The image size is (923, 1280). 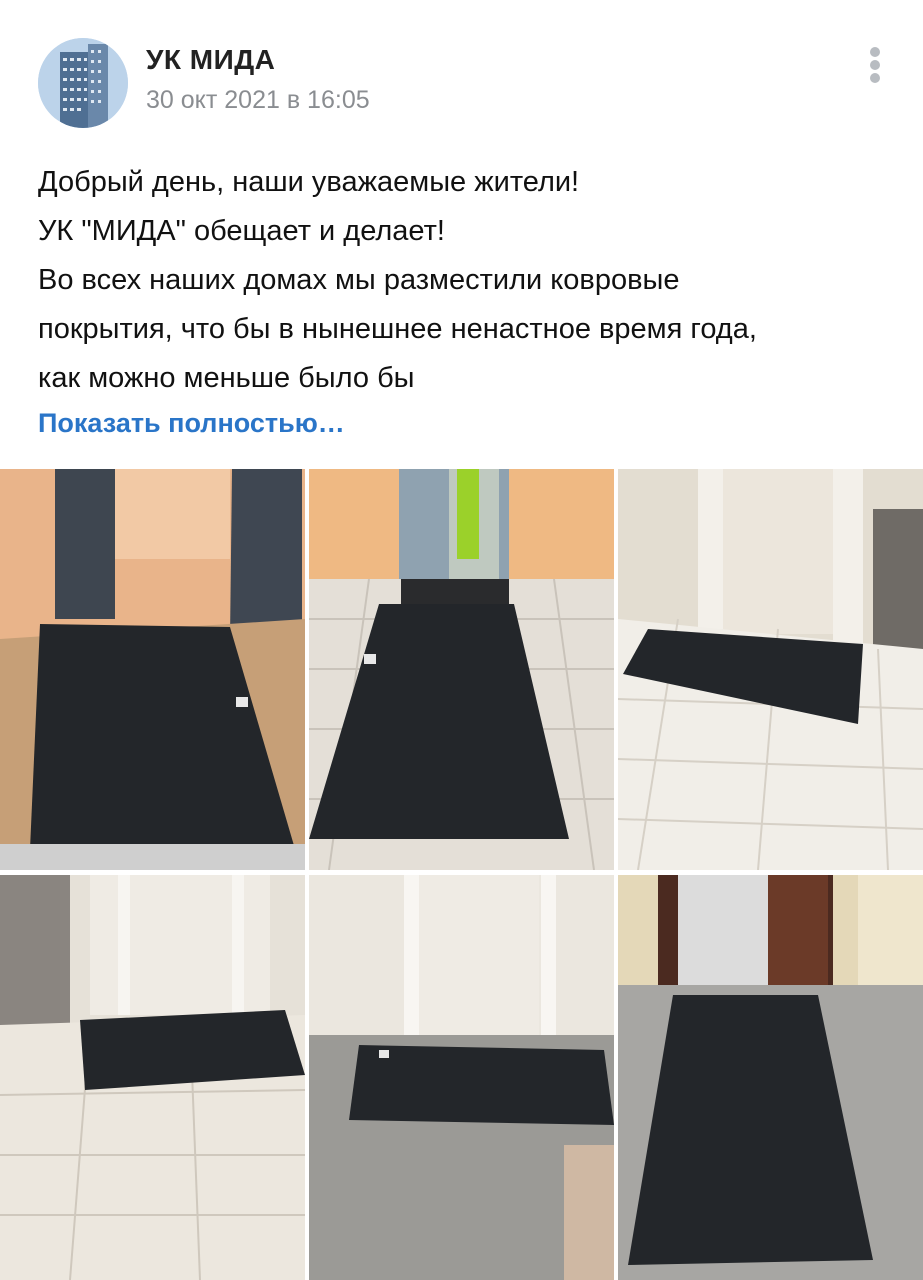 What do you see at coordinates (83, 83) in the screenshot?
I see `avatar` at bounding box center [83, 83].